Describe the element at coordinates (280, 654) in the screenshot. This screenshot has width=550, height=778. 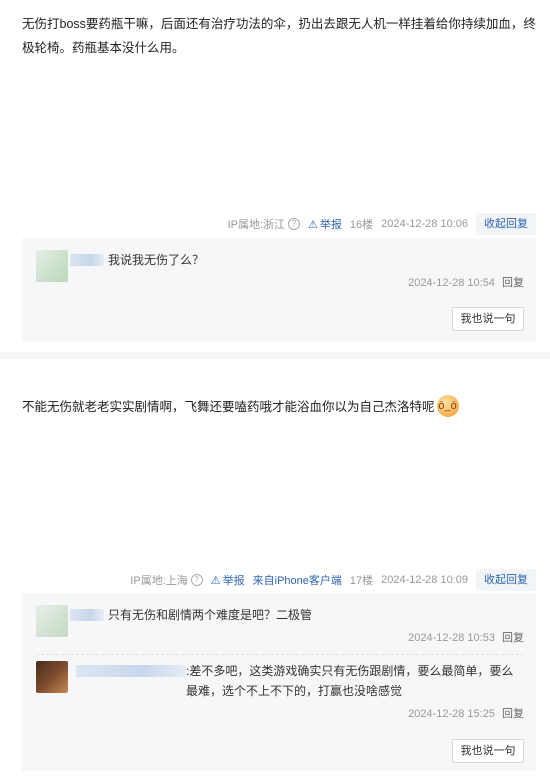
I see `reply-divider` at that location.